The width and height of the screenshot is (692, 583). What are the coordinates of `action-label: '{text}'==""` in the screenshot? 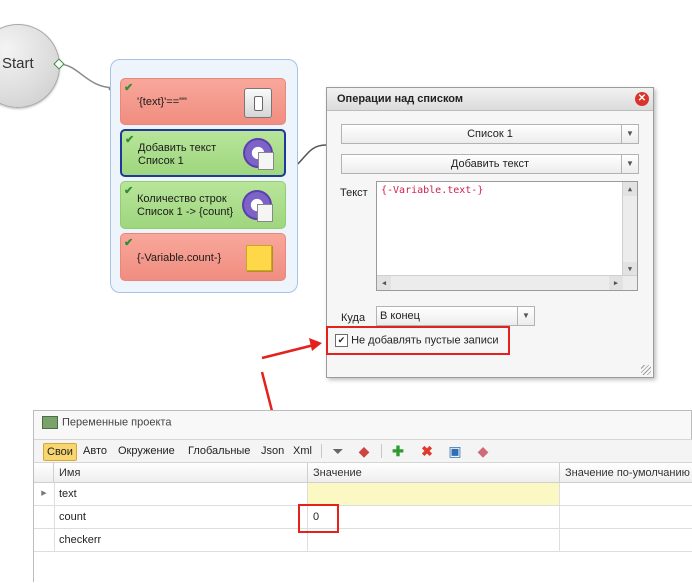 It's located at (162, 102).